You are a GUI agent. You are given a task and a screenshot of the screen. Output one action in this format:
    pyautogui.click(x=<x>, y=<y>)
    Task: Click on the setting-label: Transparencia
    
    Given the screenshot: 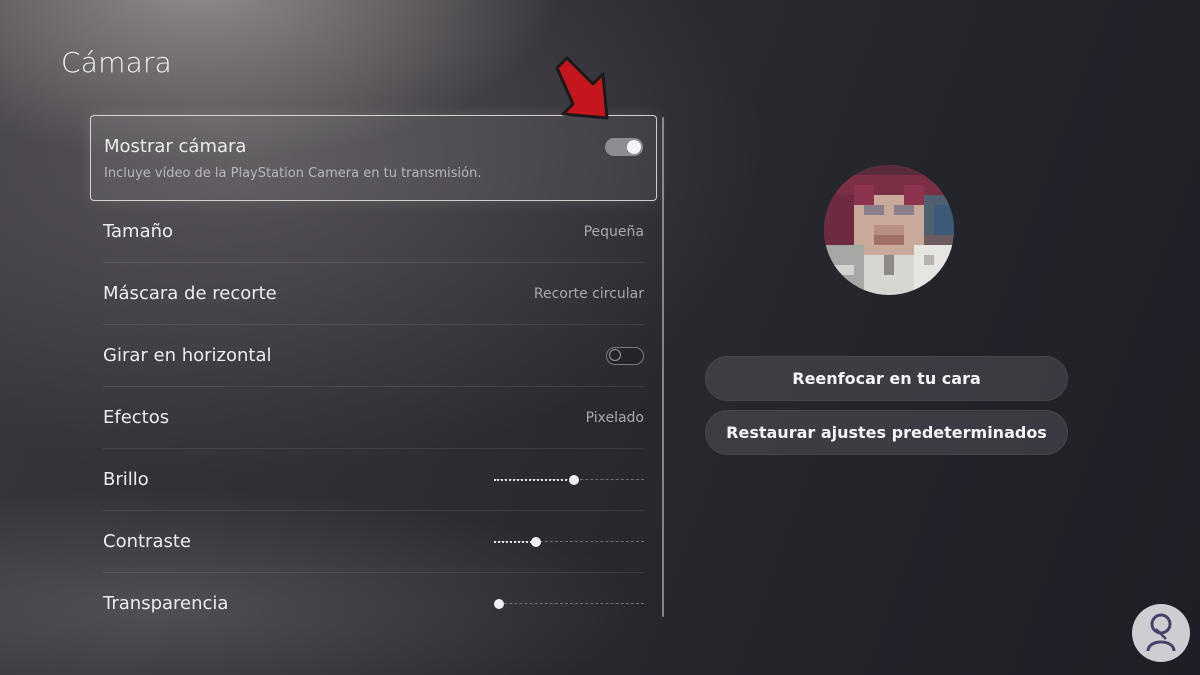 What is the action you would take?
    pyautogui.click(x=166, y=603)
    